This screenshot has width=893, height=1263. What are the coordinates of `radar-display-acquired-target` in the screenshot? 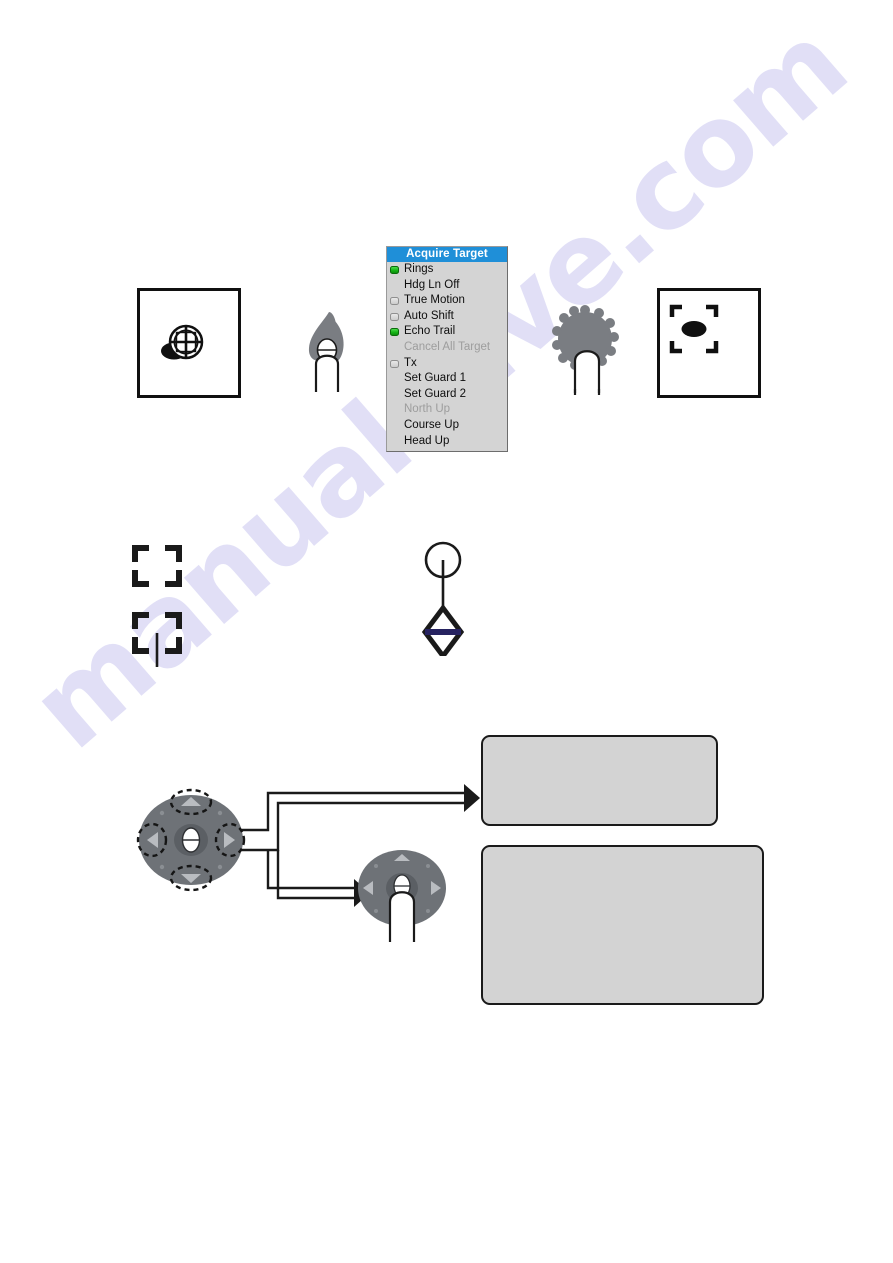 It's located at (709, 343).